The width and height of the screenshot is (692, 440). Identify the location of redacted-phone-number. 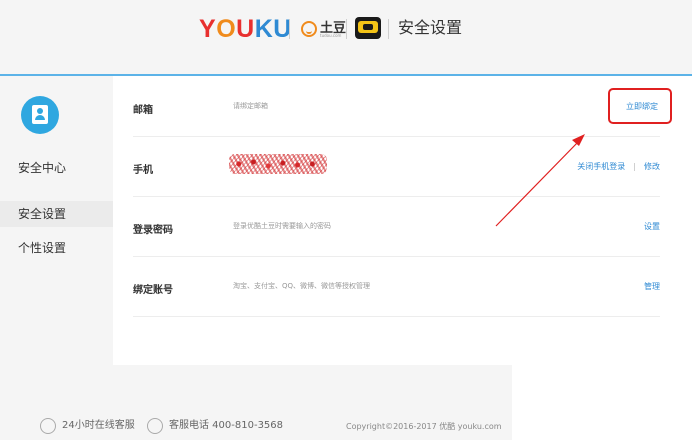
(278, 164).